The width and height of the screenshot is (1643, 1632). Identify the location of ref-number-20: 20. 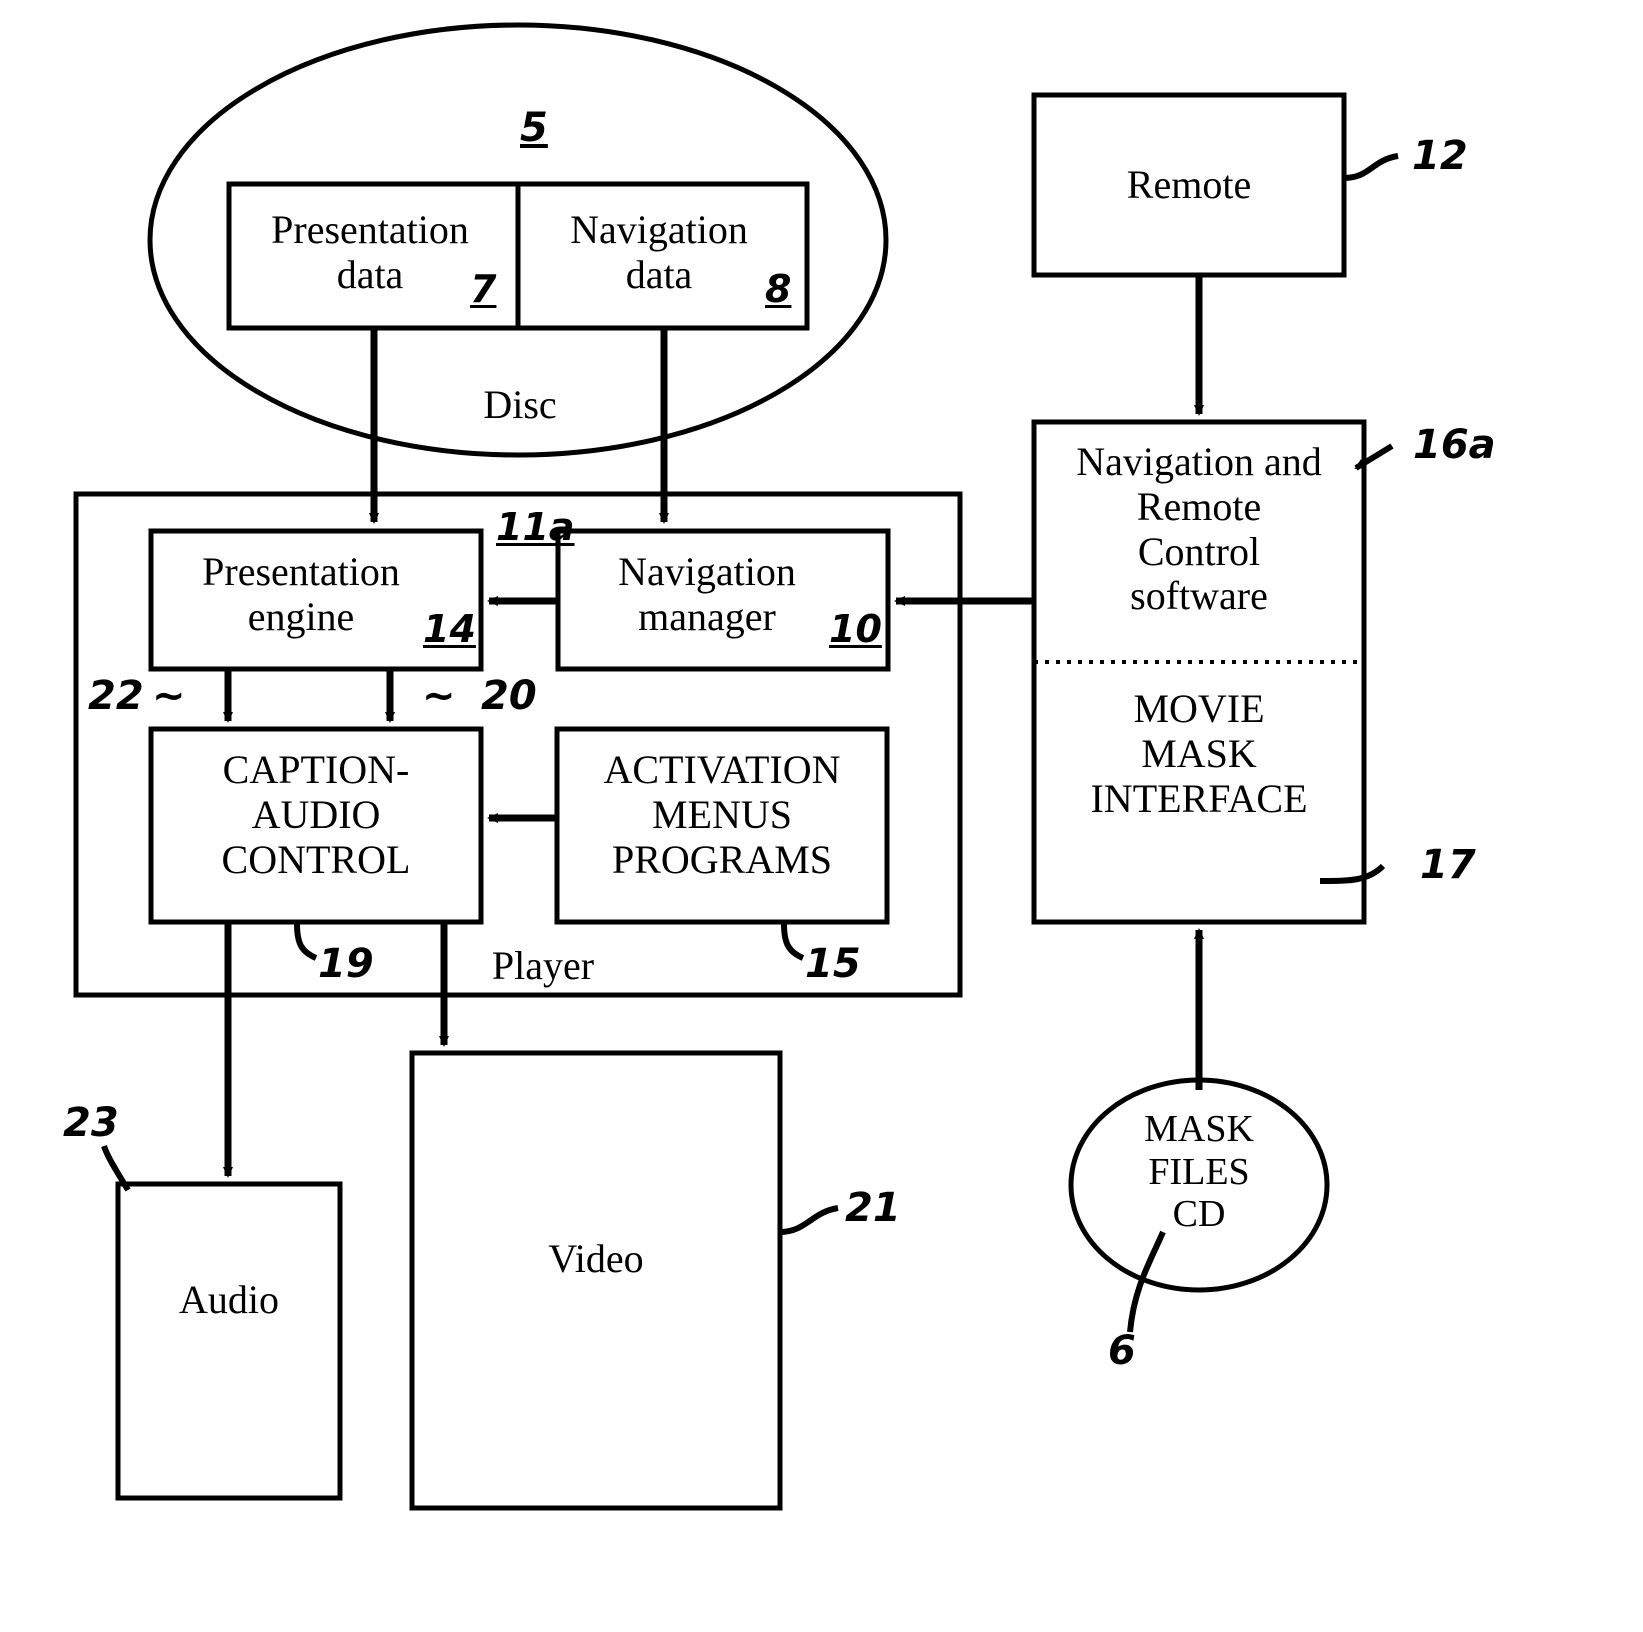
(509, 696).